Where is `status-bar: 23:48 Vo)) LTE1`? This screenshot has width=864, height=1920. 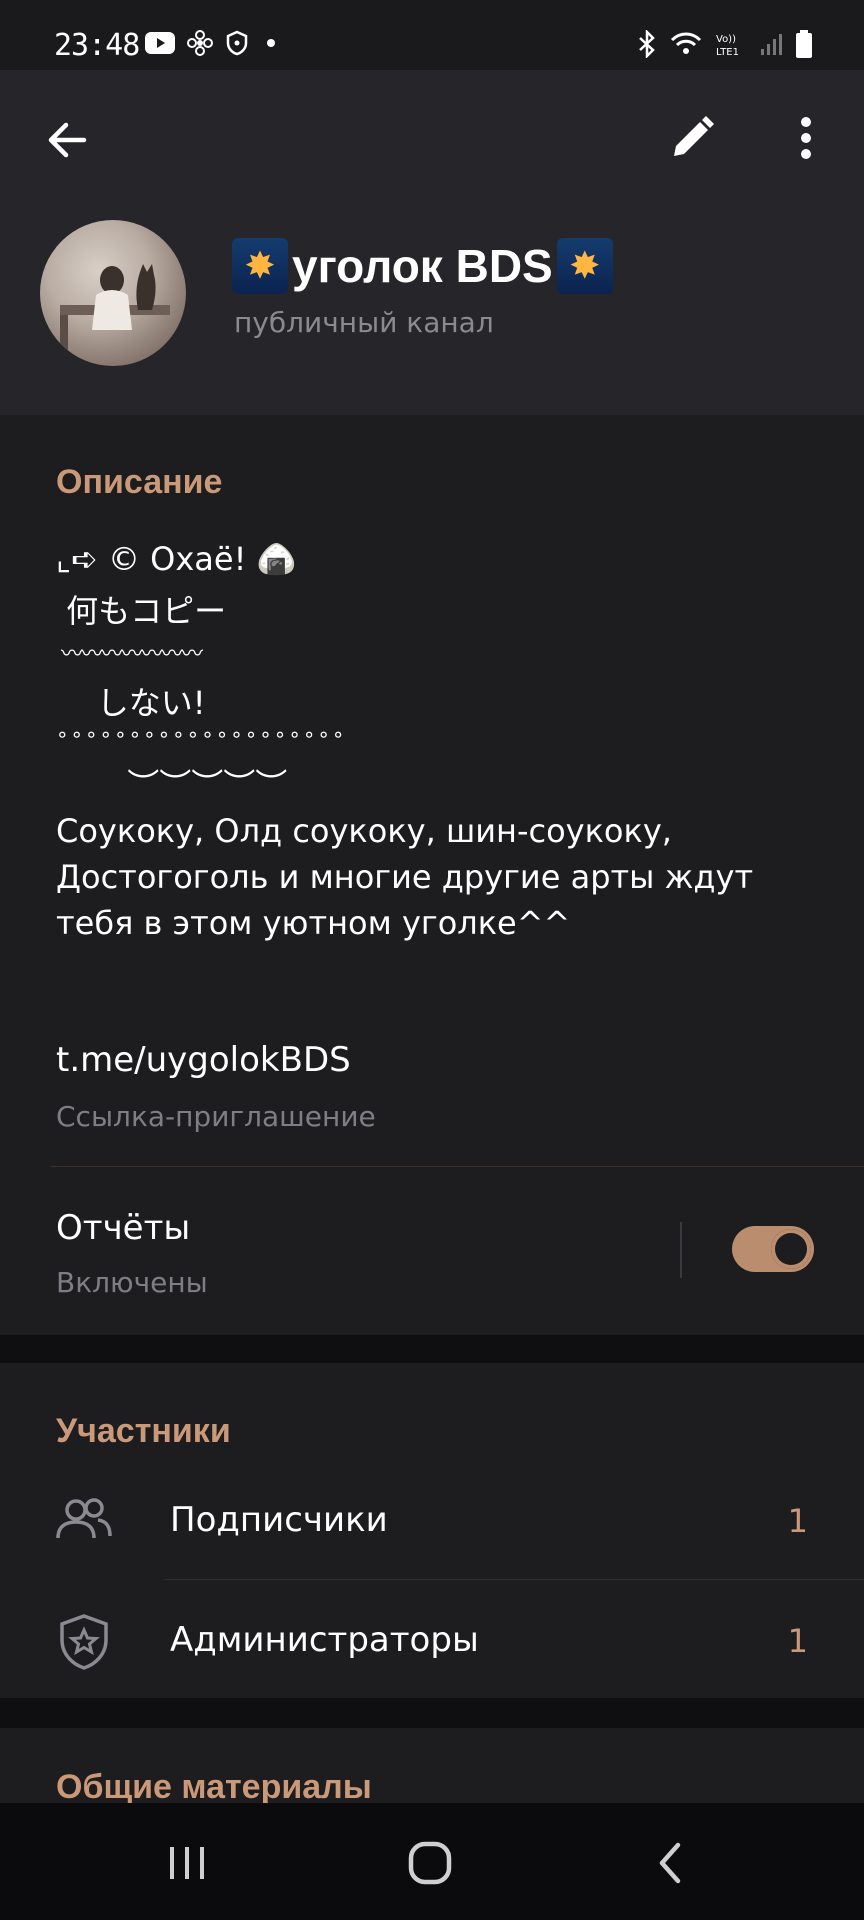
status-bar: 23:48 Vo)) LTE1 is located at coordinates (432, 35).